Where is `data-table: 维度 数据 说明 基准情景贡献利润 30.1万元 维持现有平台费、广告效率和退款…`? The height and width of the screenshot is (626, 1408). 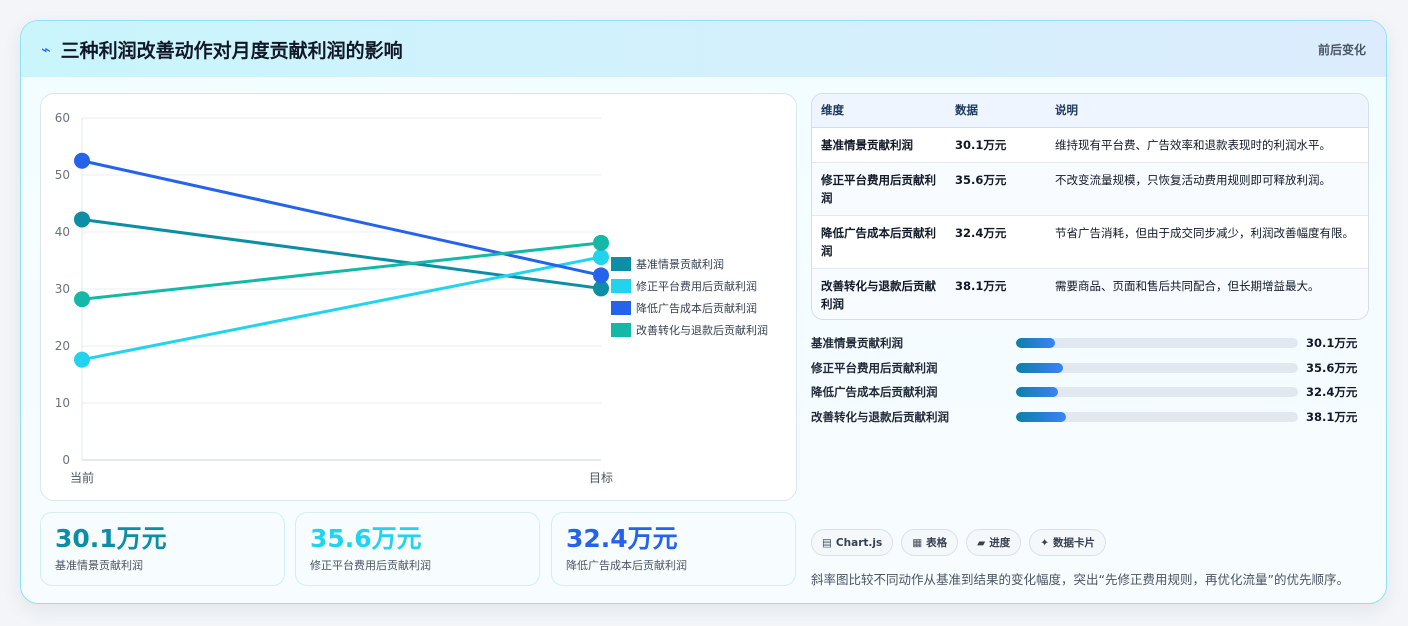 data-table: 维度 数据 说明 基准情景贡献利润 30.1万元 维持现有平台费、广告效率和退款… is located at coordinates (1090, 206).